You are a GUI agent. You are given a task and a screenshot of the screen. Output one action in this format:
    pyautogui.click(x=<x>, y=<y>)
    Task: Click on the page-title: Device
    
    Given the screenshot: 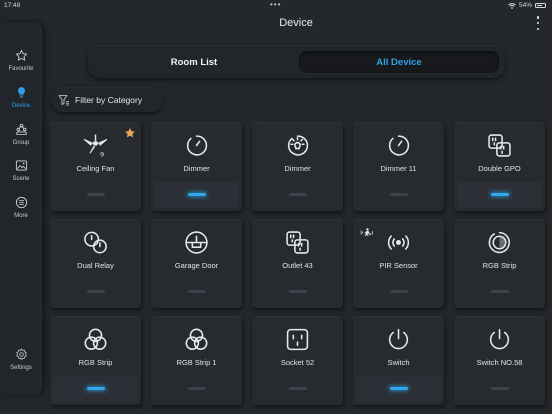 What is the action you would take?
    pyautogui.click(x=296, y=23)
    